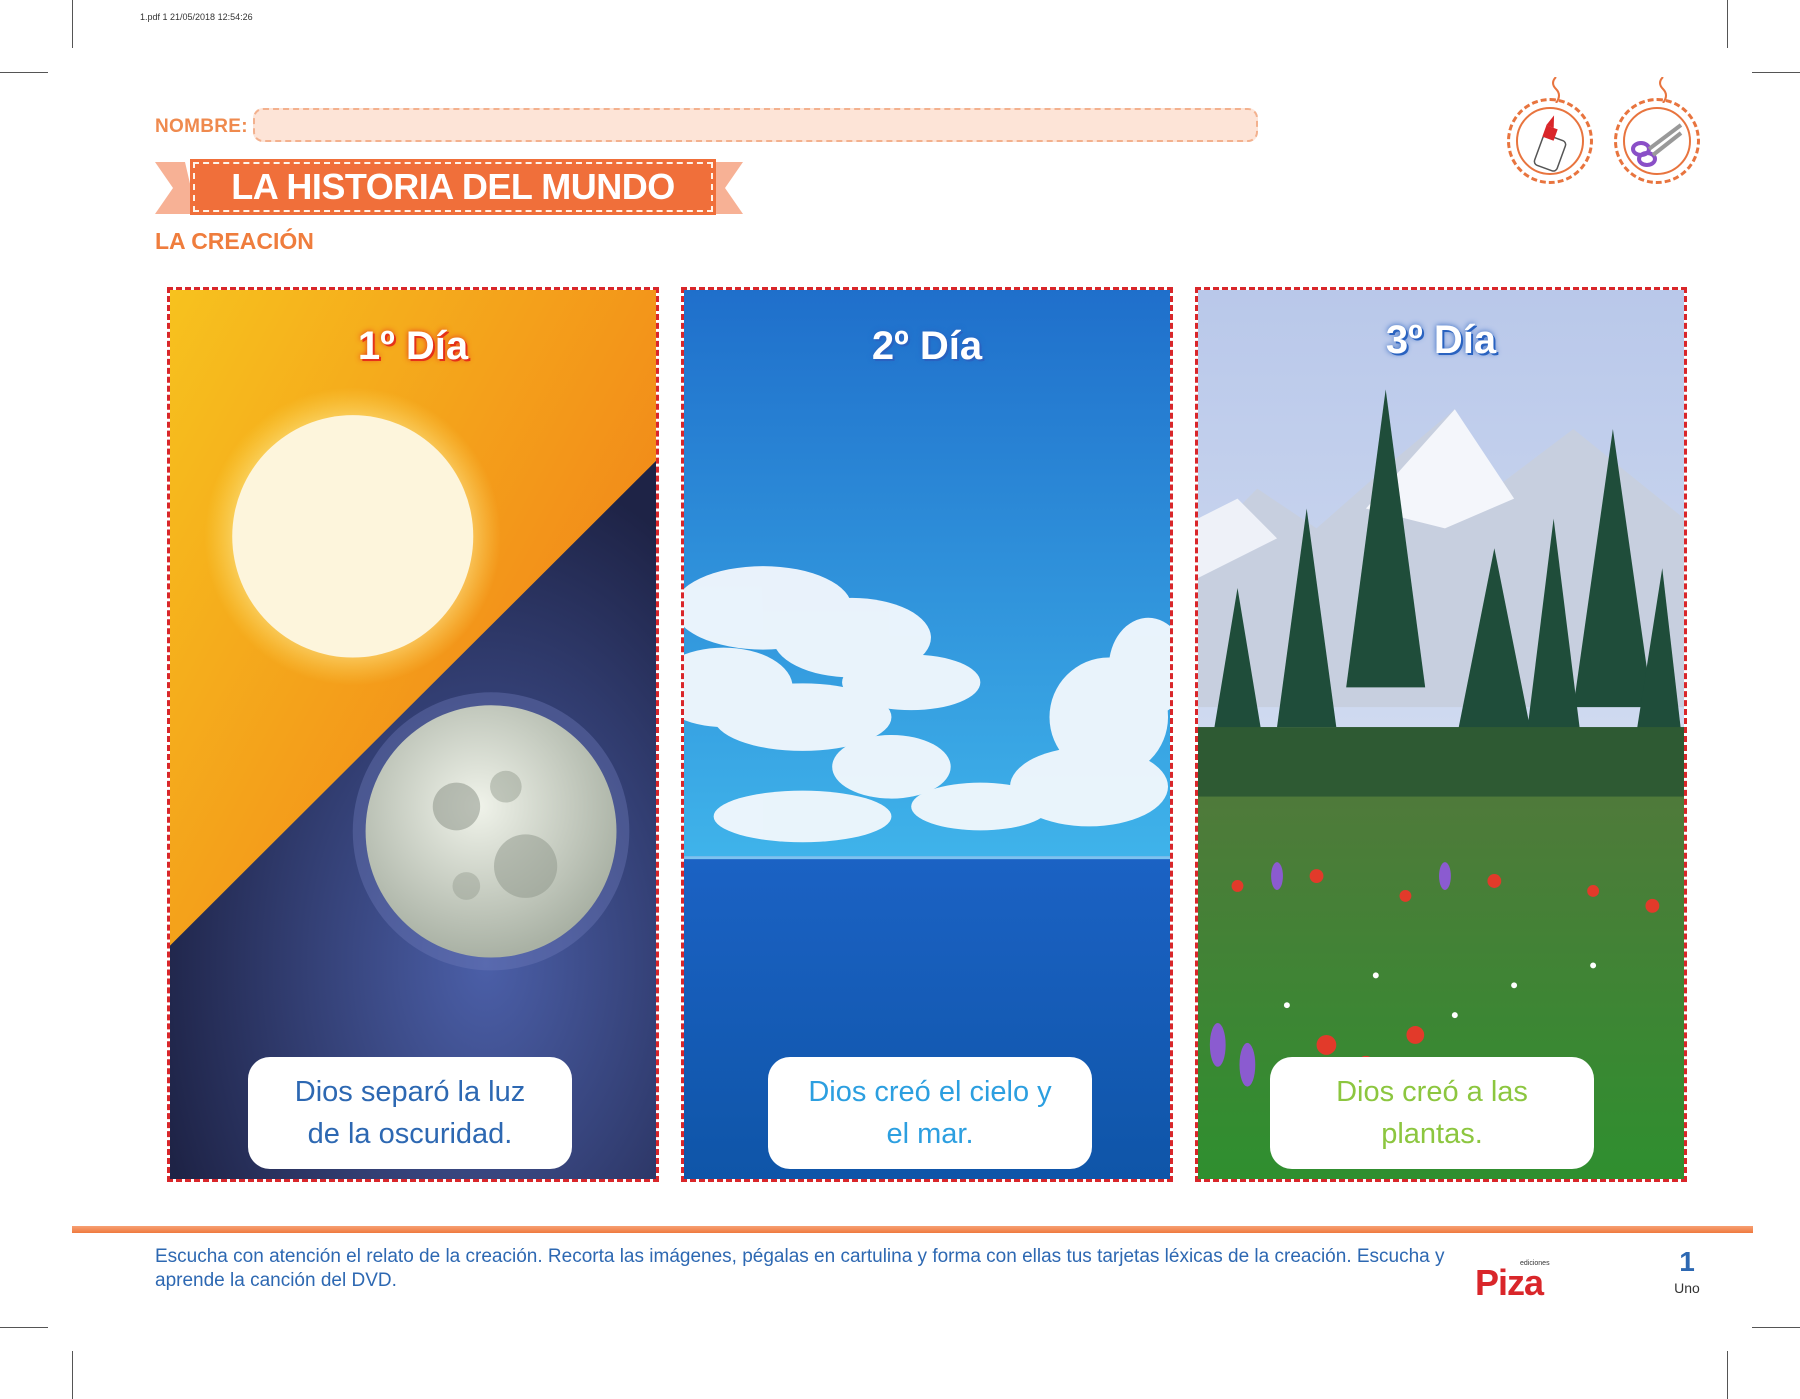  I want to click on day-title: 2º Día, so click(927, 346).